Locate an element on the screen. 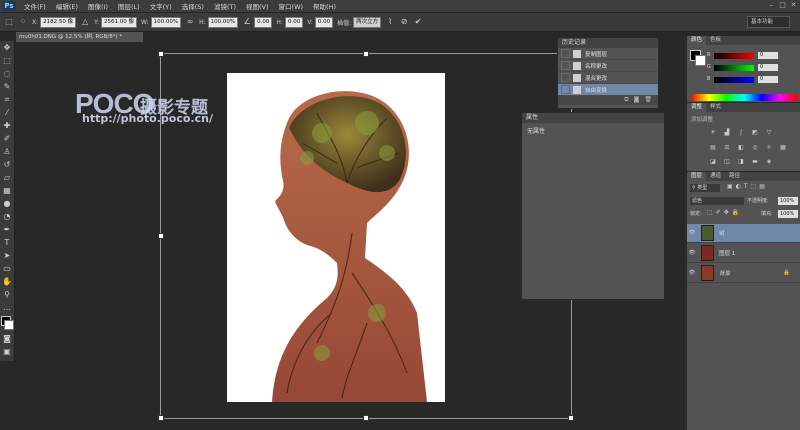 The width and height of the screenshot is (800, 430). channel-mixer-icon: ⚛ is located at coordinates (769, 147).